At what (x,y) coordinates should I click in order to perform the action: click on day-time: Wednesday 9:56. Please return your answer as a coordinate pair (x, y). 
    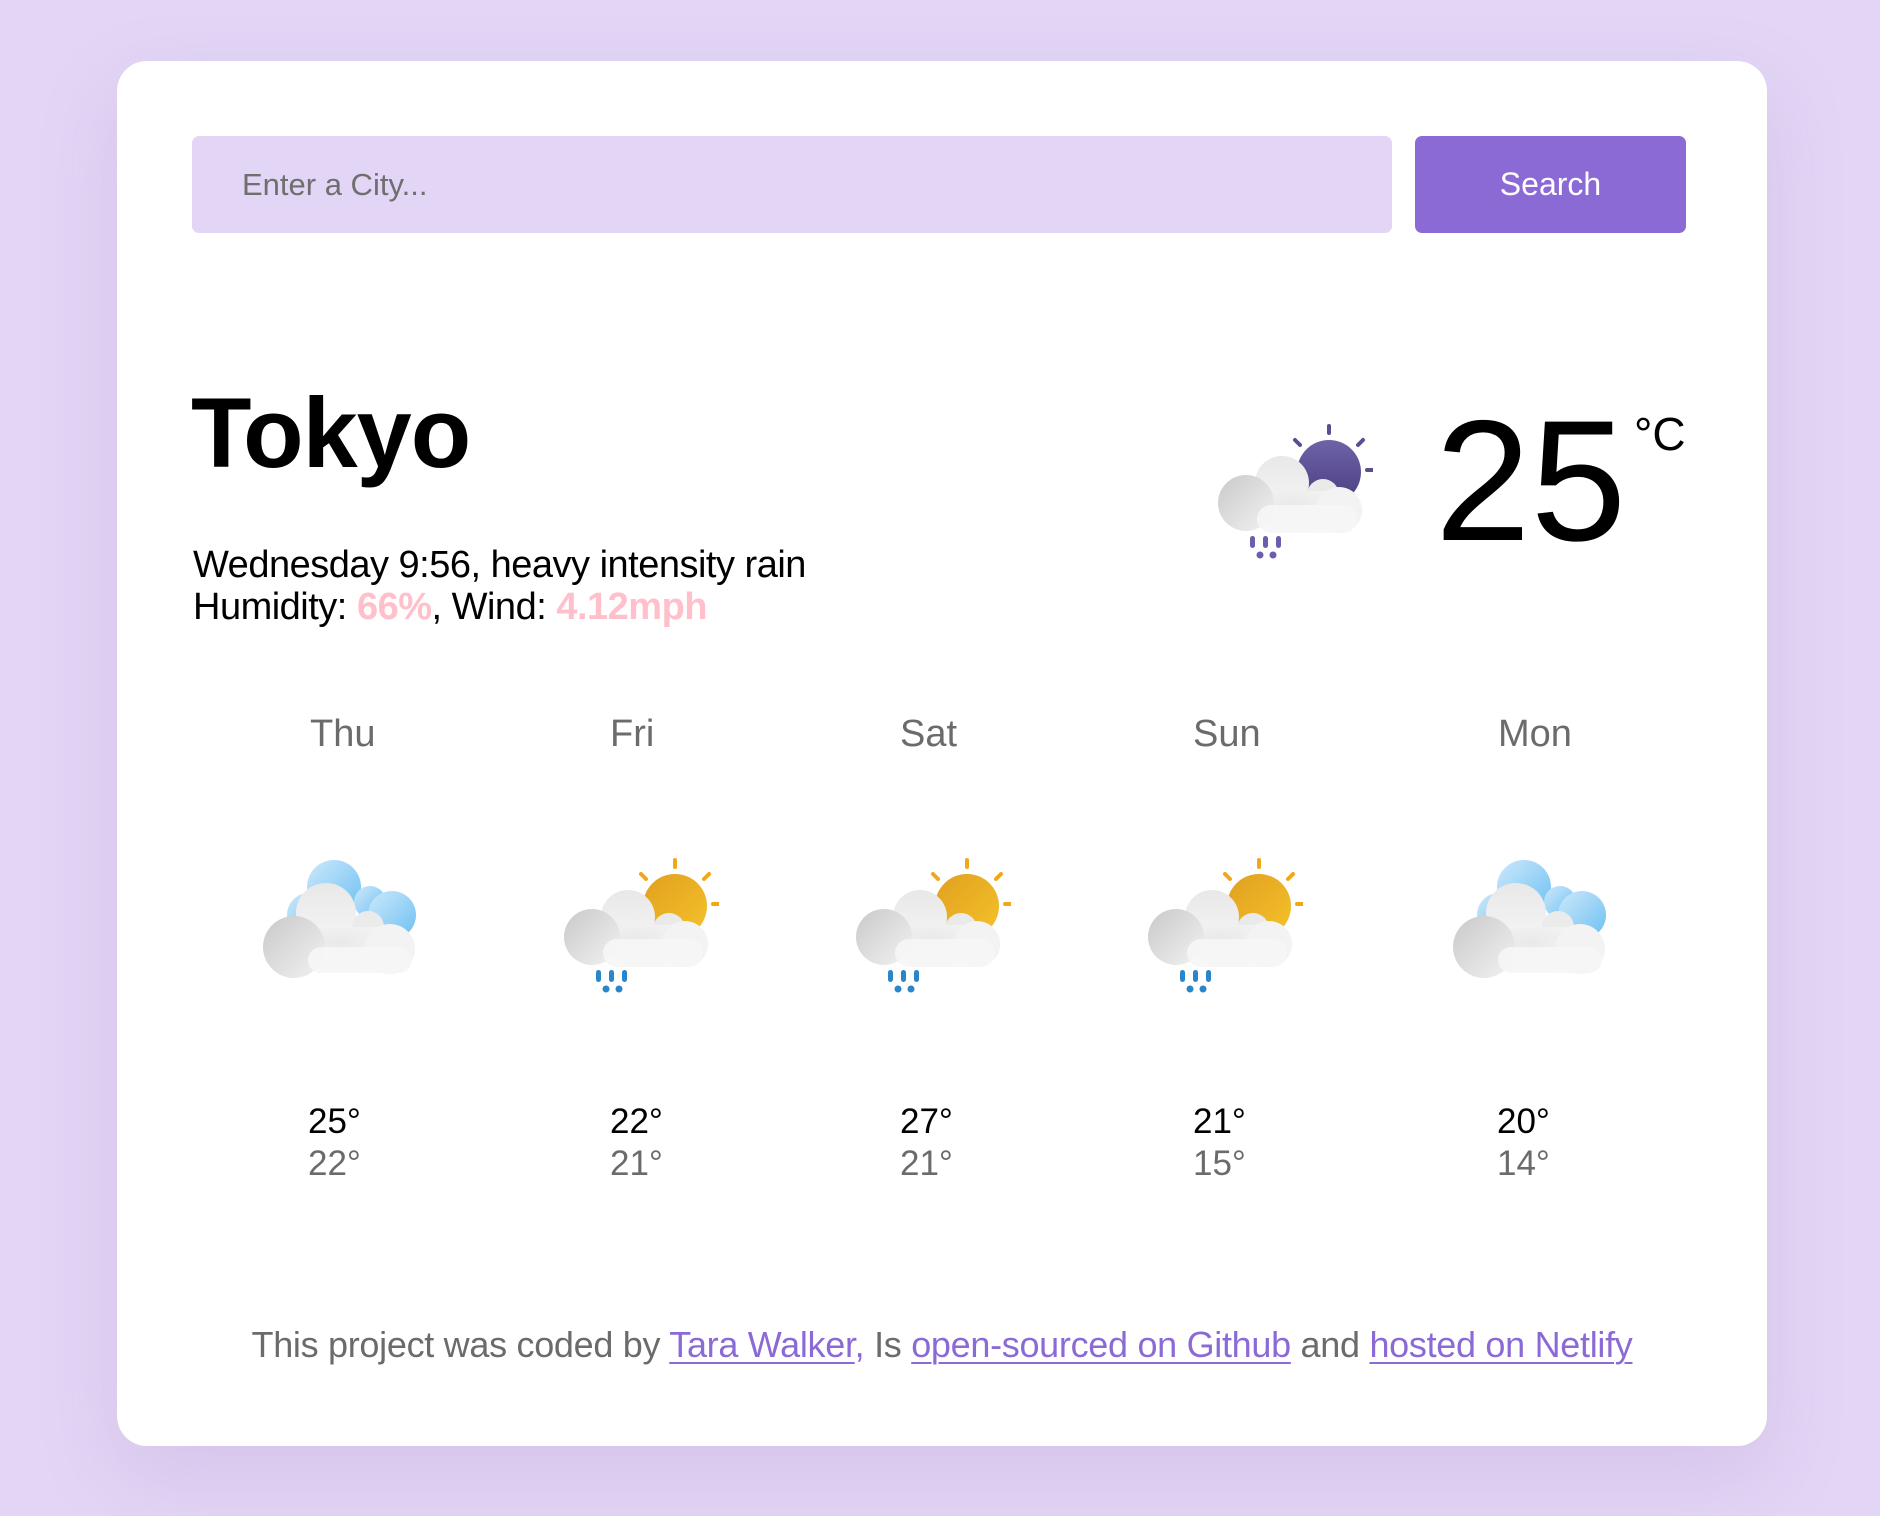
    Looking at the image, I should click on (332, 565).